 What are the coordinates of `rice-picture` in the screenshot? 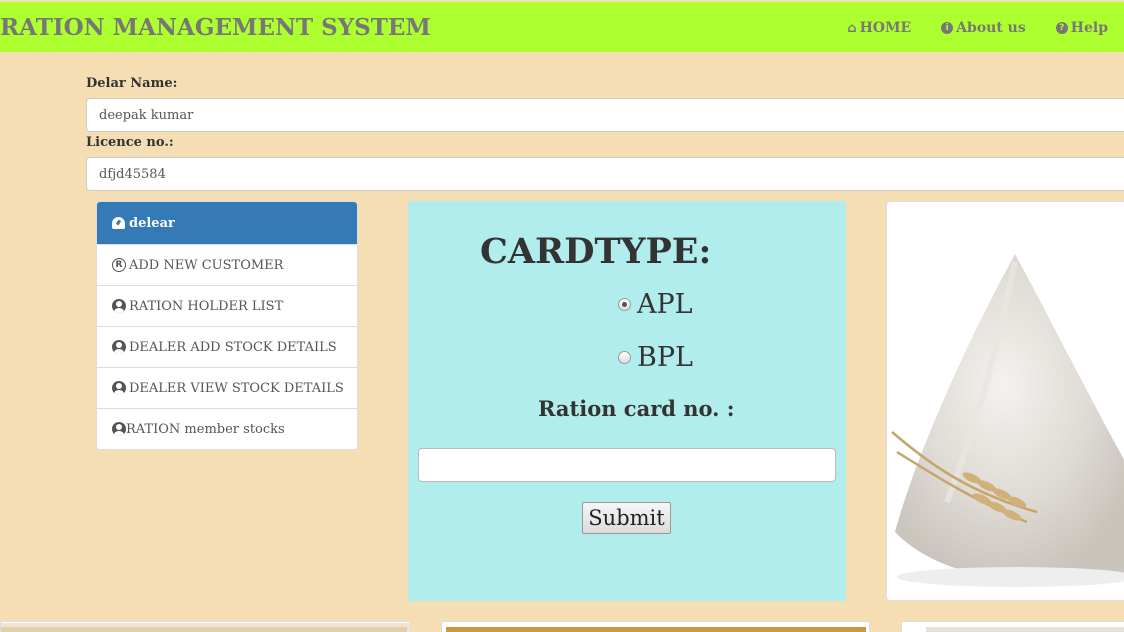 It's located at (205, 627).